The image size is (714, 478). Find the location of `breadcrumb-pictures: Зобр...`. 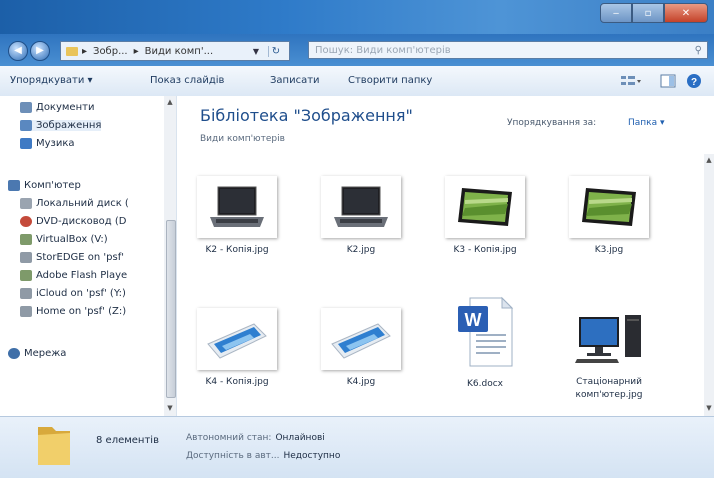

breadcrumb-pictures: Зобр... is located at coordinates (110, 51).